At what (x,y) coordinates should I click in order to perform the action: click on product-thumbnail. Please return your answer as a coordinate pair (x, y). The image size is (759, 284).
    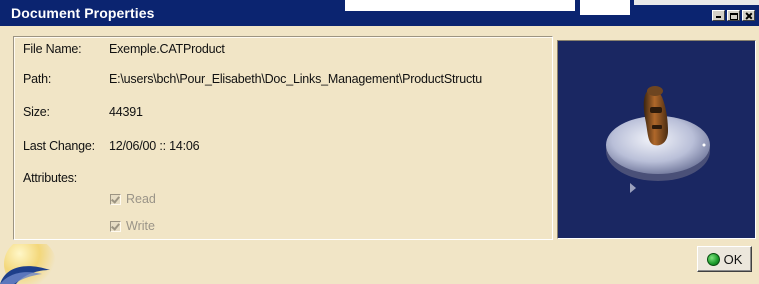
    Looking at the image, I should click on (658, 139).